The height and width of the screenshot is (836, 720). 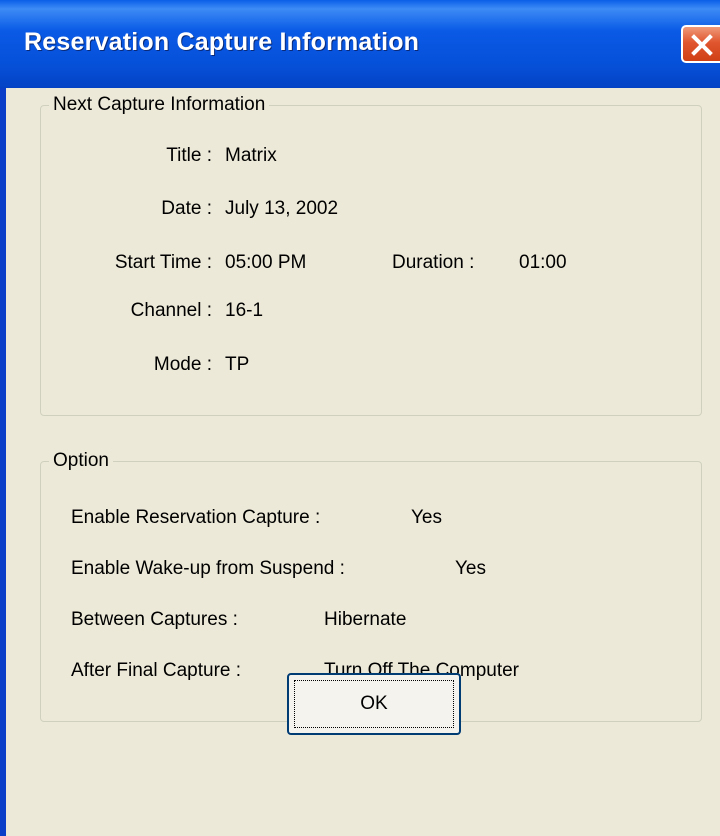 I want to click on option-legend: Option, so click(x=81, y=460).